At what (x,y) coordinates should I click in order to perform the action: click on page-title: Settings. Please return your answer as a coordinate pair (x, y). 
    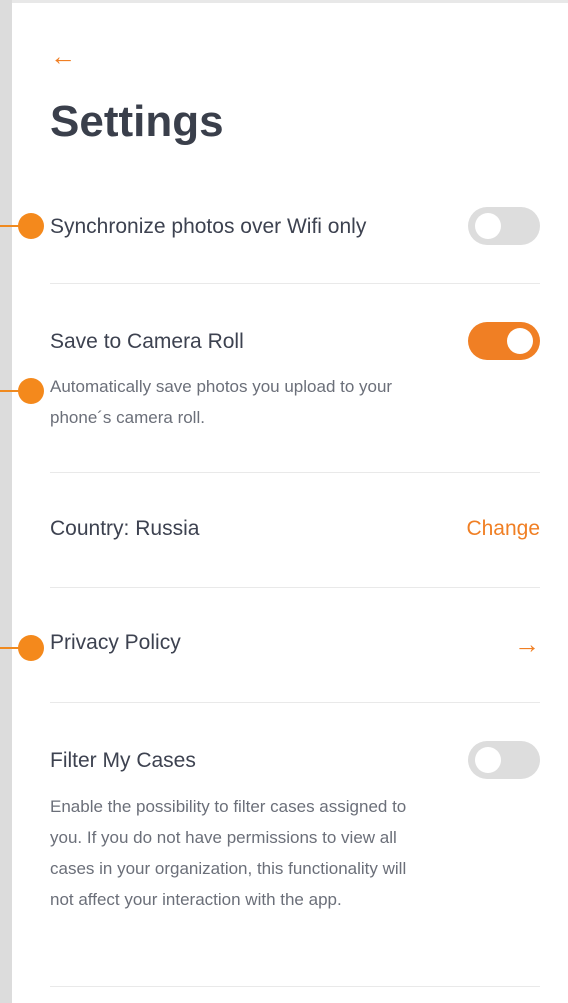
    Looking at the image, I should click on (137, 121).